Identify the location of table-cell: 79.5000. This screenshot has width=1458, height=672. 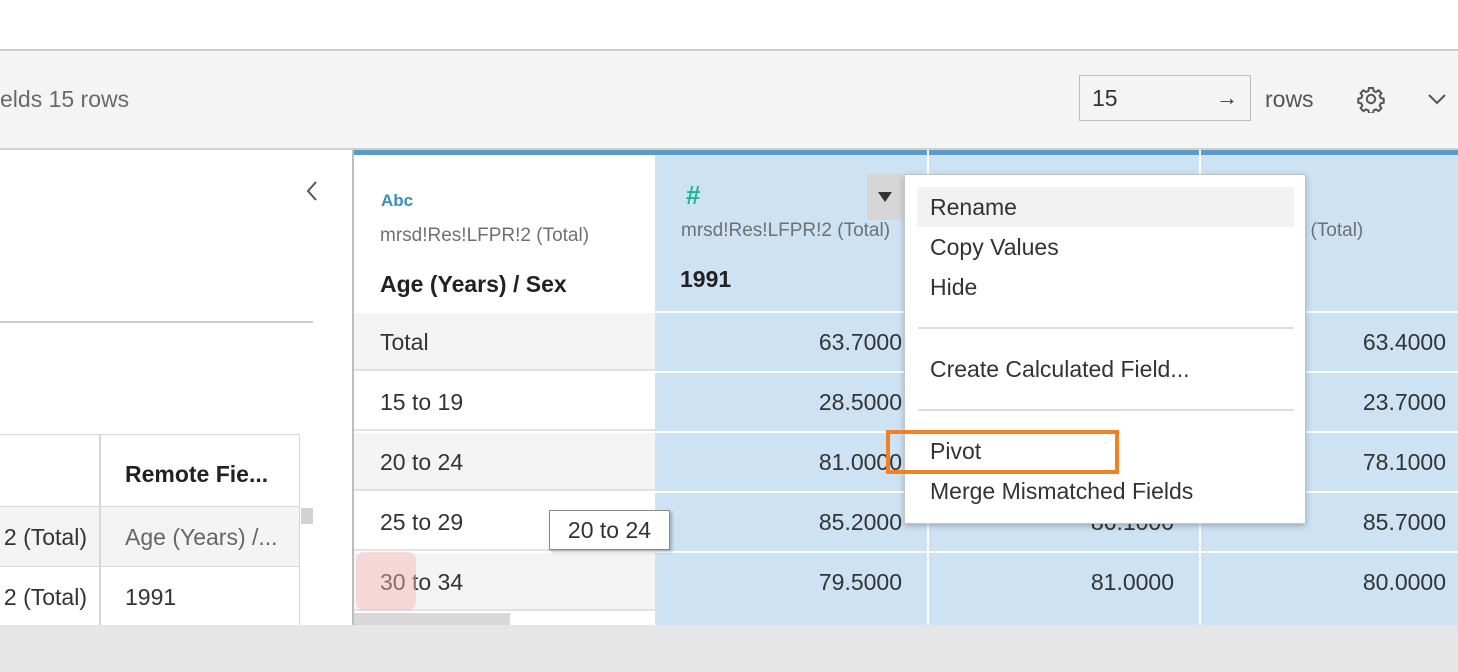
(778, 582).